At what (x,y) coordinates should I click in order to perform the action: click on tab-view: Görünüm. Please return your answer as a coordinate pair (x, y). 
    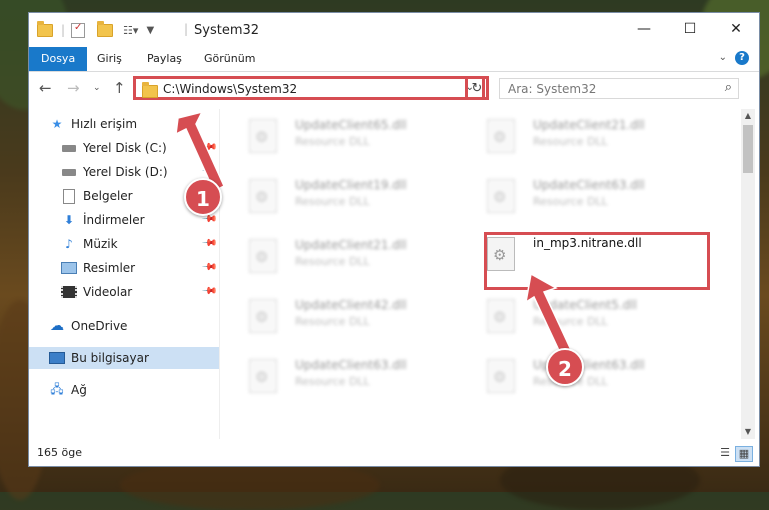
    Looking at the image, I should click on (229, 59).